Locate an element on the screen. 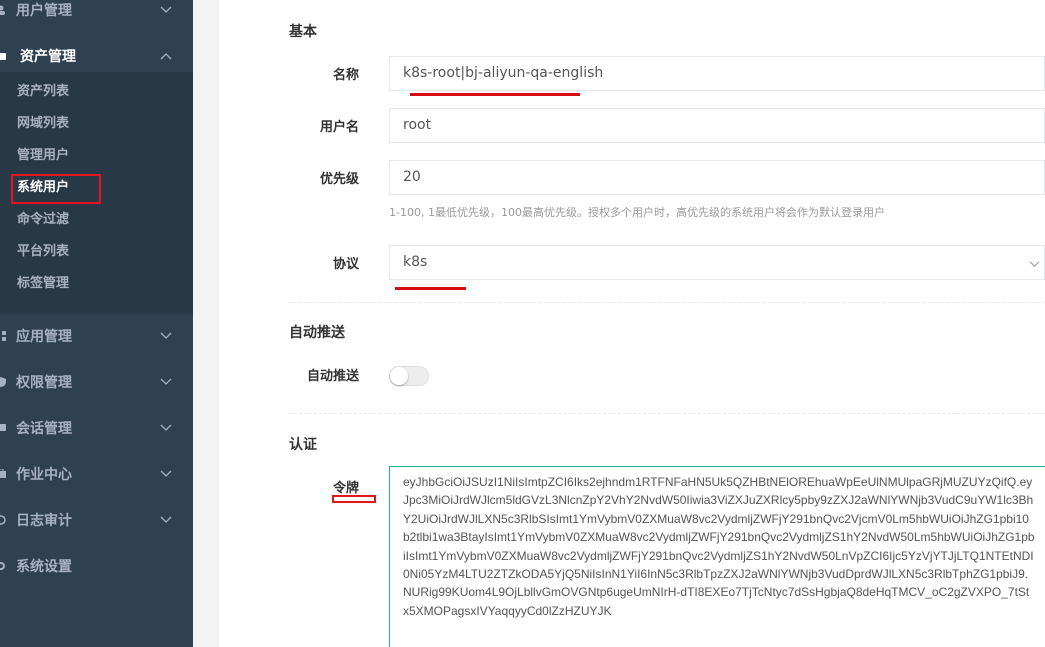  submenu-platform-list: 平台列表 is located at coordinates (43, 252).